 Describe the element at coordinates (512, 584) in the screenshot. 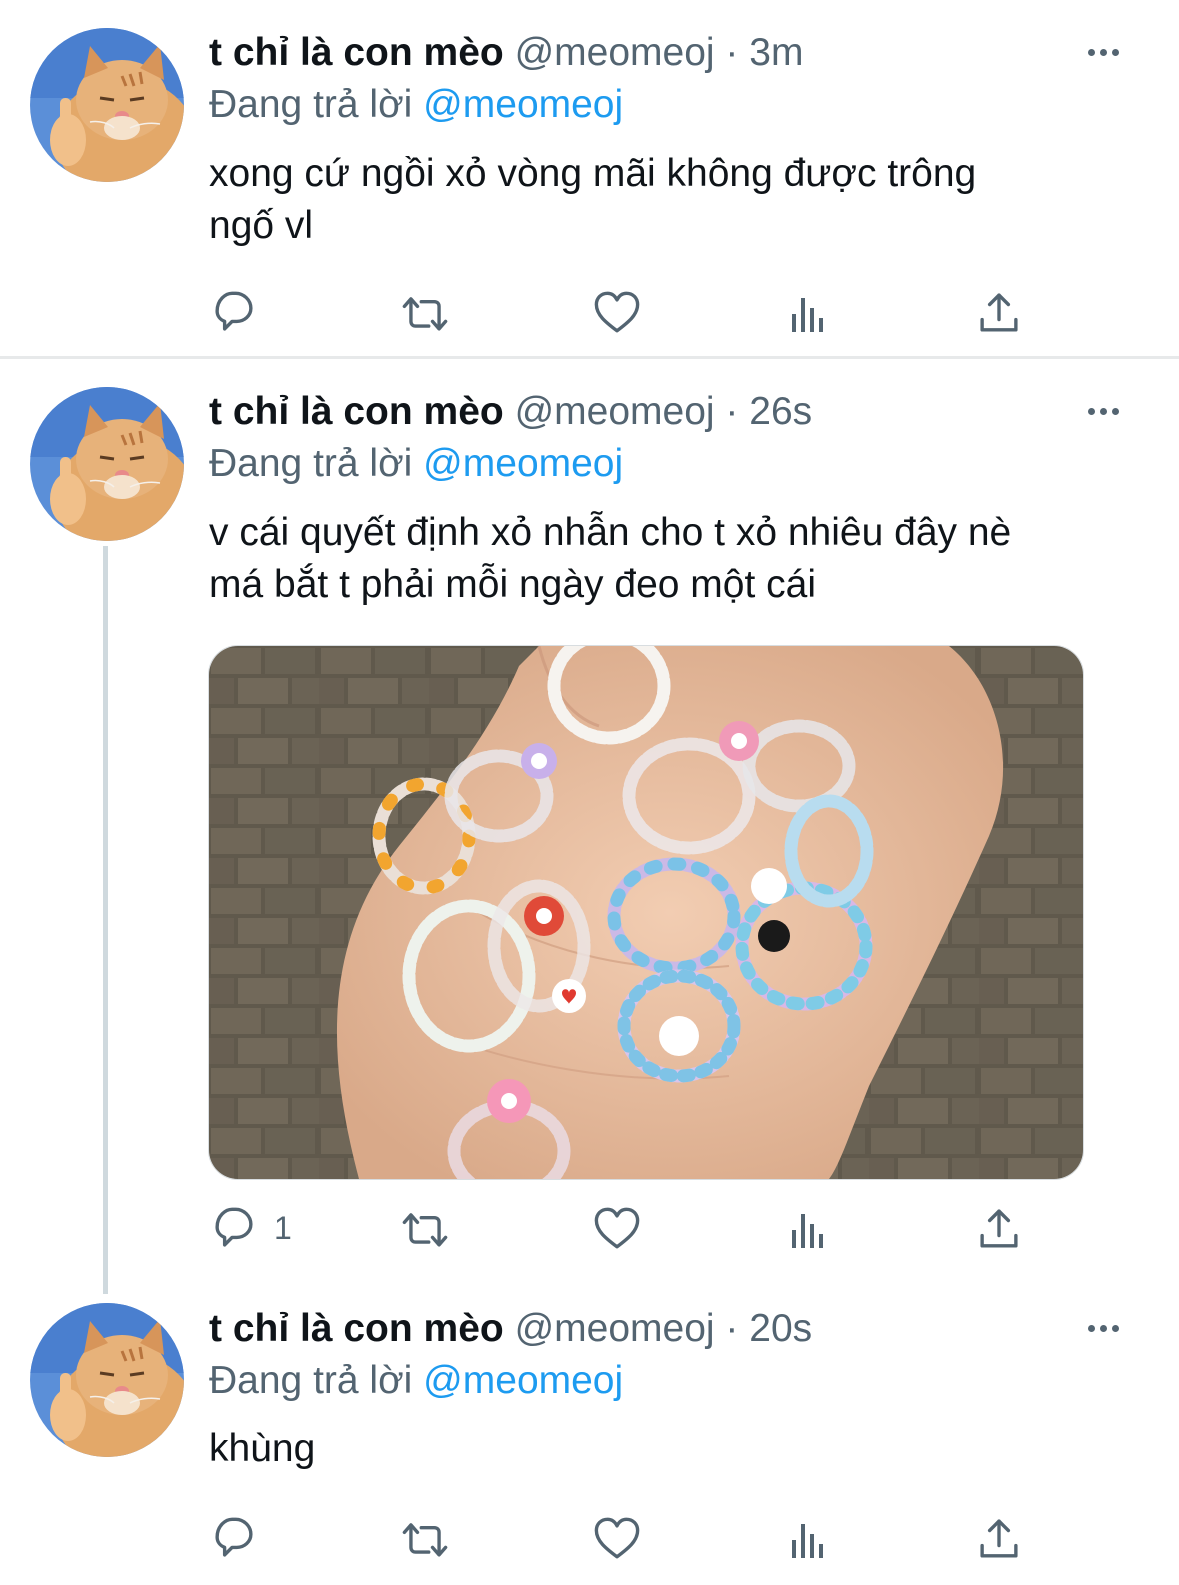

I see `tweet-text-line: má bắt t phải mỗi ngày đeo một cái` at that location.